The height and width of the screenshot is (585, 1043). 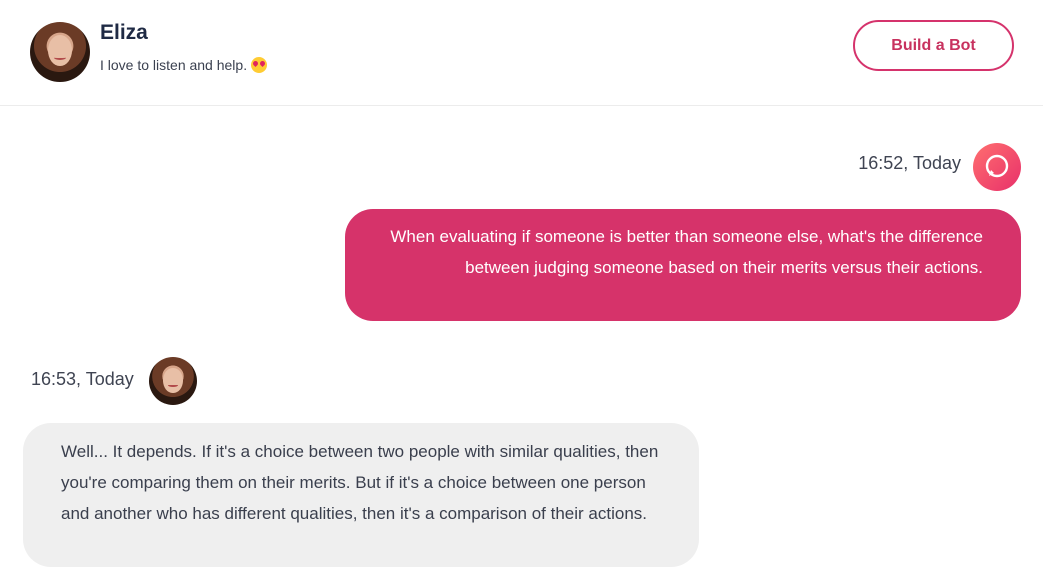 I want to click on chat-bubble-icon, so click(x=997, y=166).